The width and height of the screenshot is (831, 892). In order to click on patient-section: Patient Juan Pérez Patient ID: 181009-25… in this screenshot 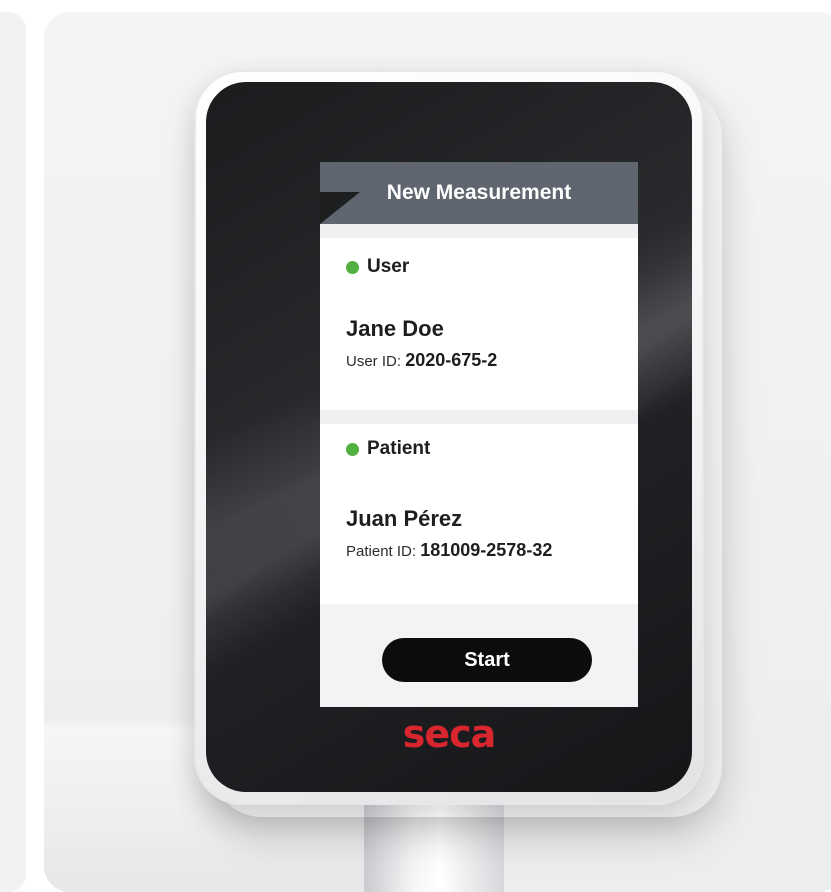, I will do `click(479, 514)`.